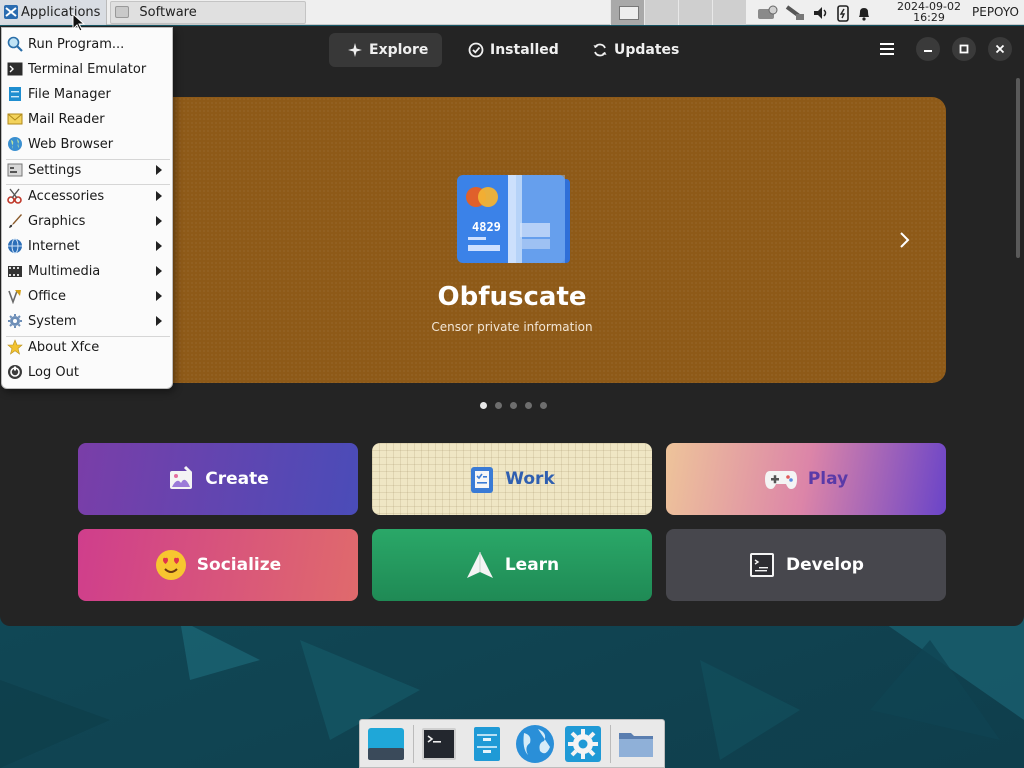 The height and width of the screenshot is (768, 1024). What do you see at coordinates (795, 13) in the screenshot?
I see `cable-icon` at bounding box center [795, 13].